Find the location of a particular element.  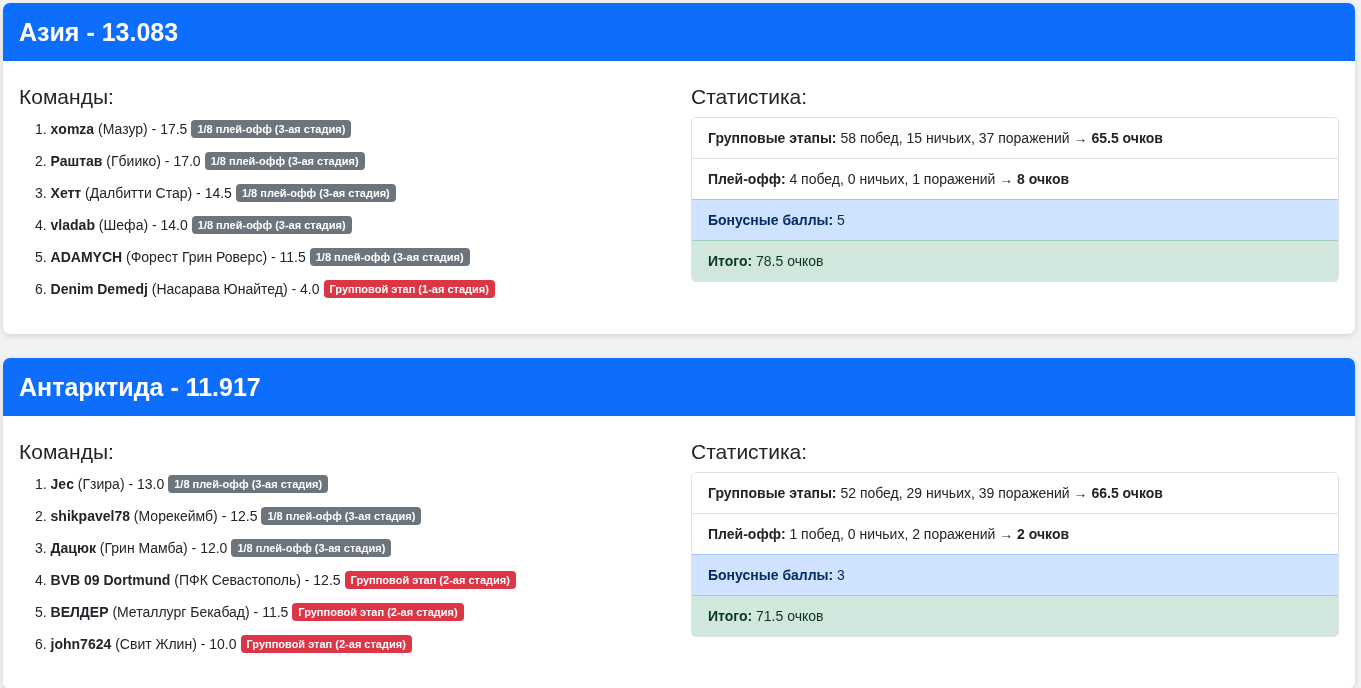

stage-badge: Групповой этап (1-ая стадия) is located at coordinates (409, 288).